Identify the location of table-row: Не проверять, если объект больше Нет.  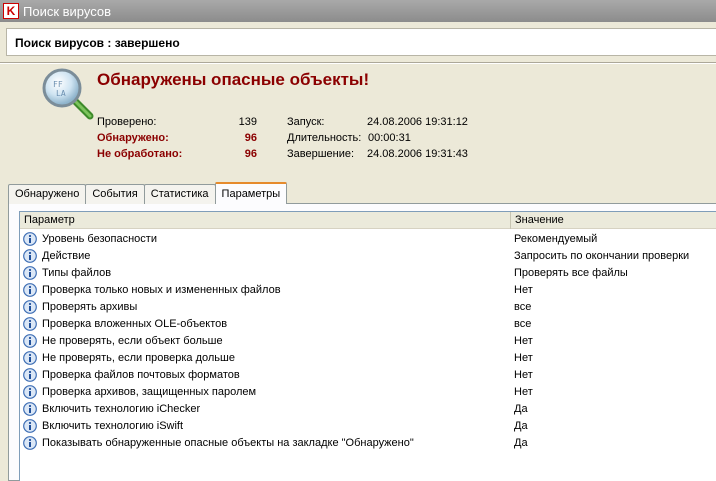
(368, 340).